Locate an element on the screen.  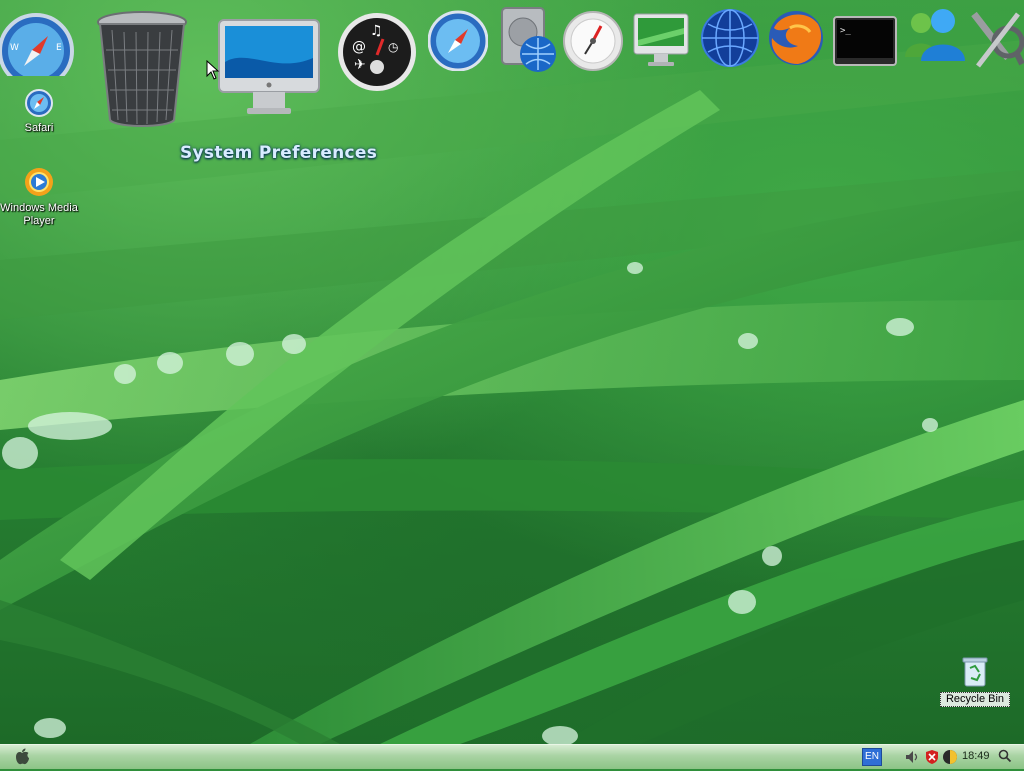
desktop-icon-recycle-bin: Recycle Bin is located at coordinates (975, 681).